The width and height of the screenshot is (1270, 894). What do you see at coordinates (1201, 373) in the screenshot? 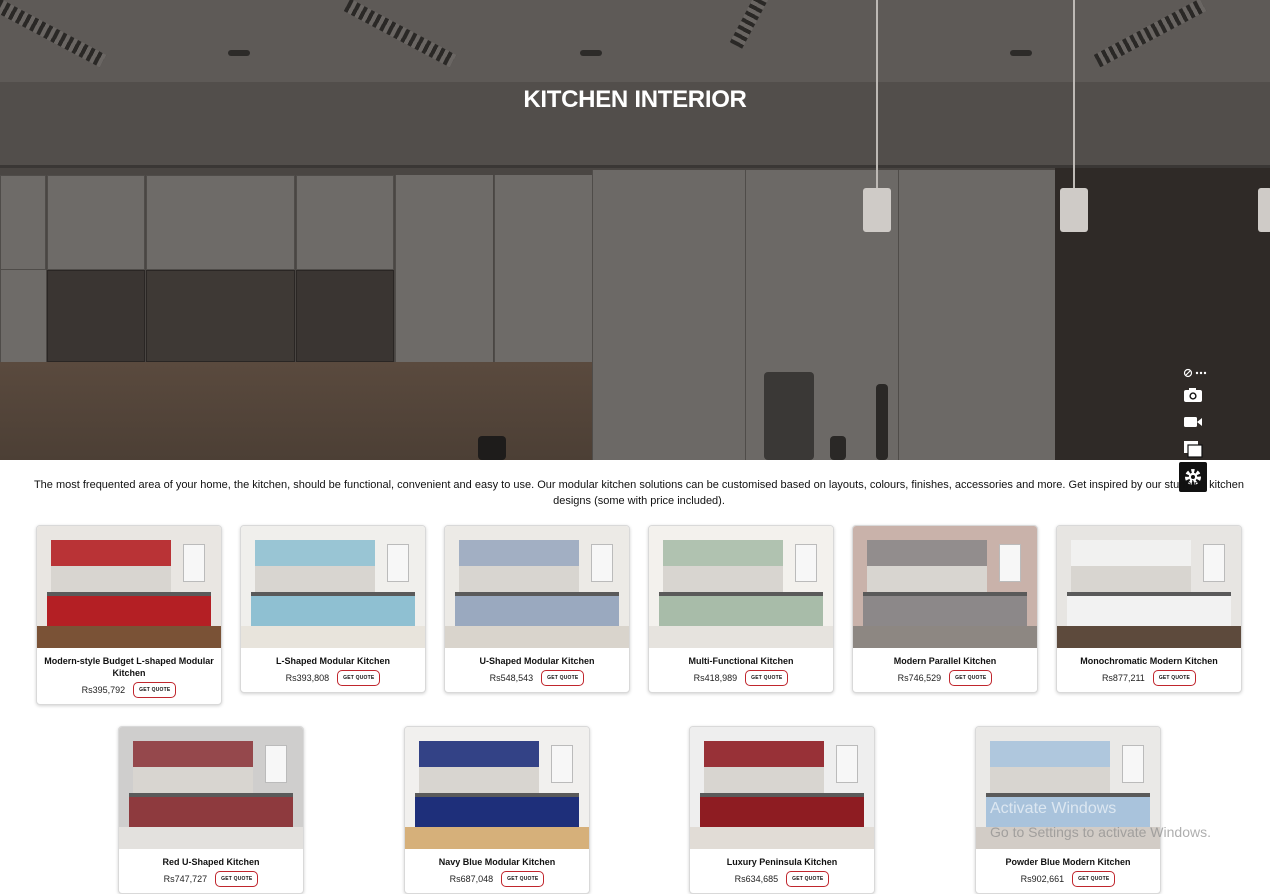
I see `more-icon` at bounding box center [1201, 373].